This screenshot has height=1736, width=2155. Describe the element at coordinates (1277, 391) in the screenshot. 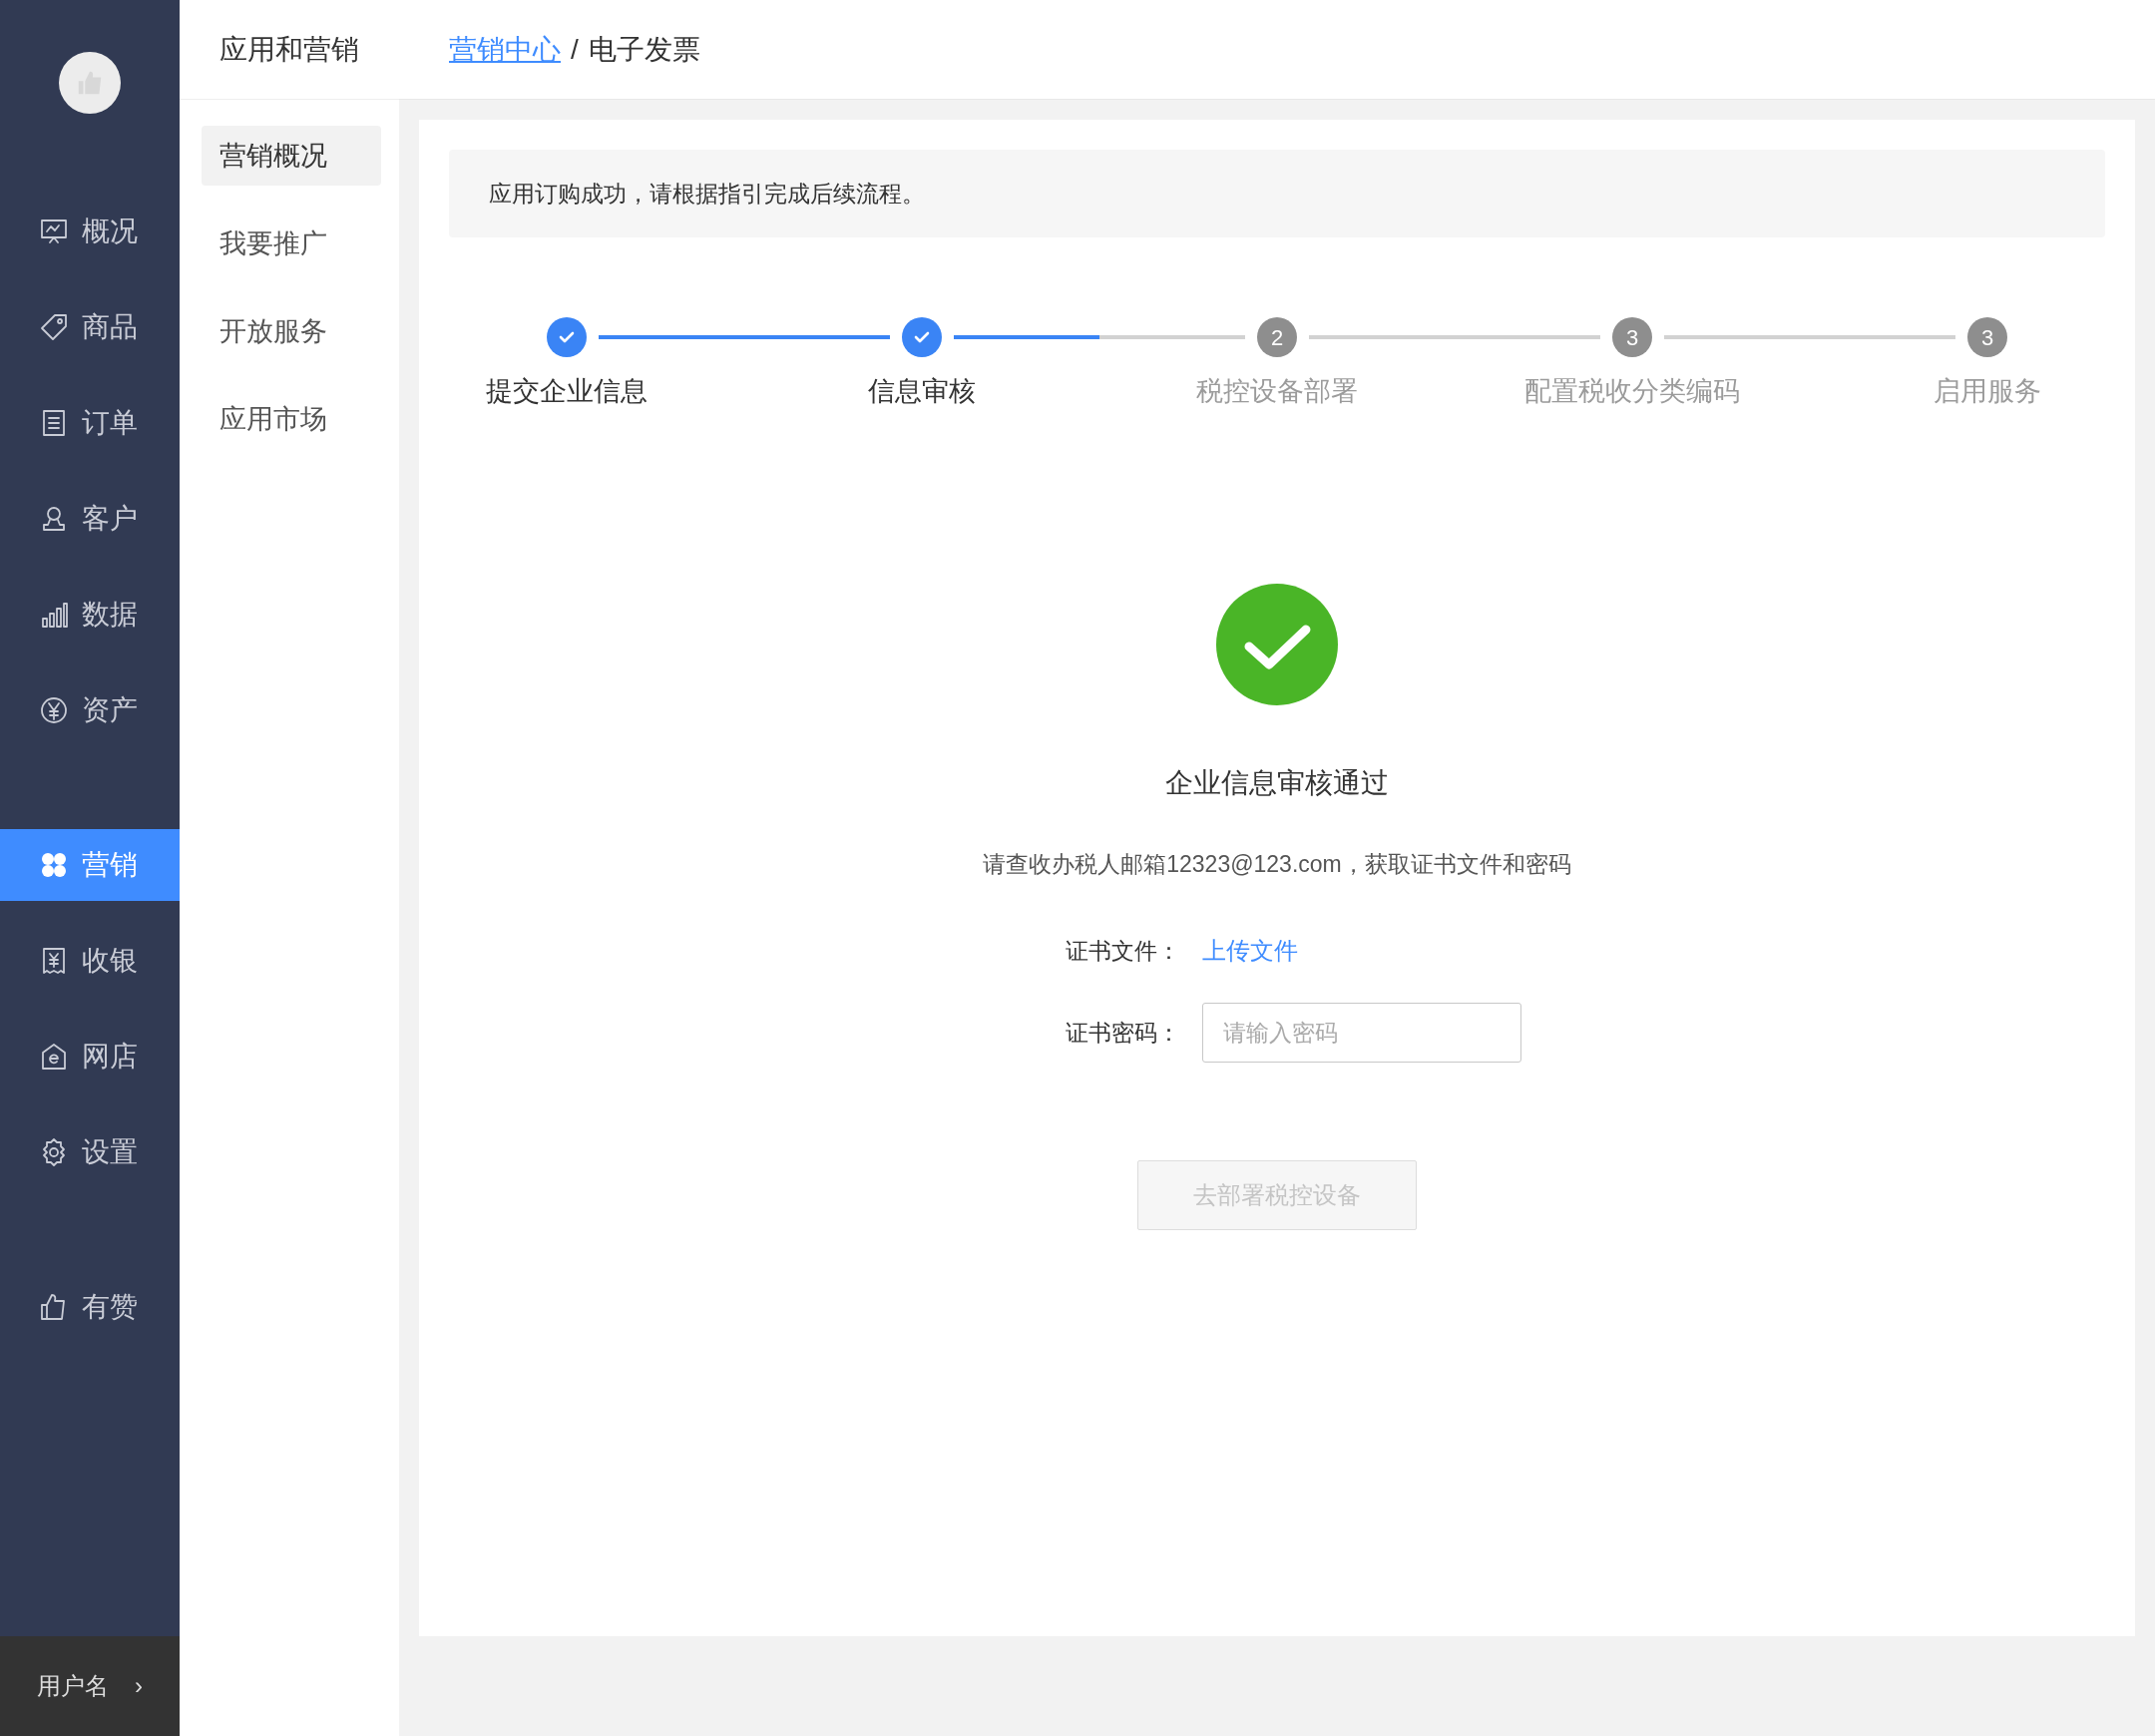

I see `step-label: 税控设备部署` at that location.